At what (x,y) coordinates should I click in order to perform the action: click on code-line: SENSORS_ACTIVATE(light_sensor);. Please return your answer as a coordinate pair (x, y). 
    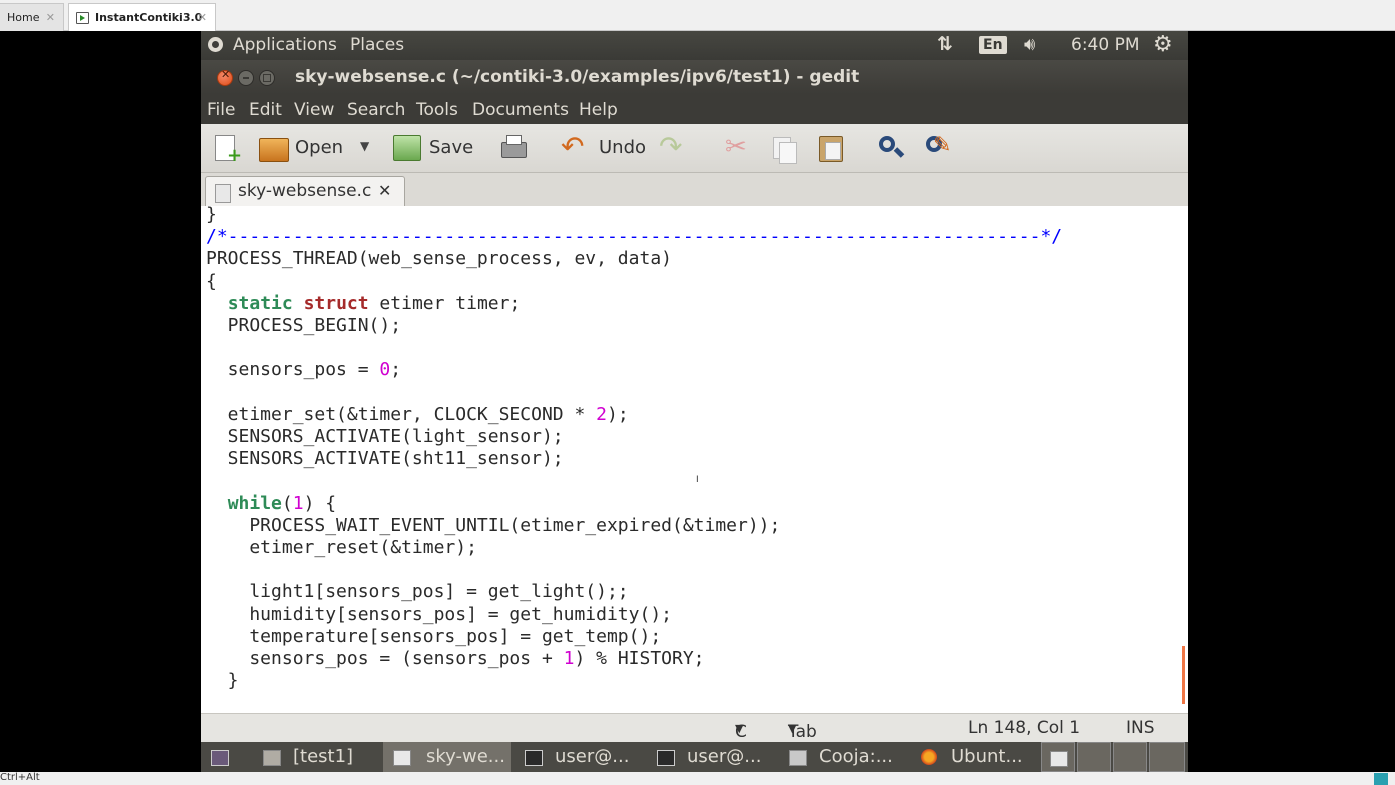
    Looking at the image, I should click on (385, 437).